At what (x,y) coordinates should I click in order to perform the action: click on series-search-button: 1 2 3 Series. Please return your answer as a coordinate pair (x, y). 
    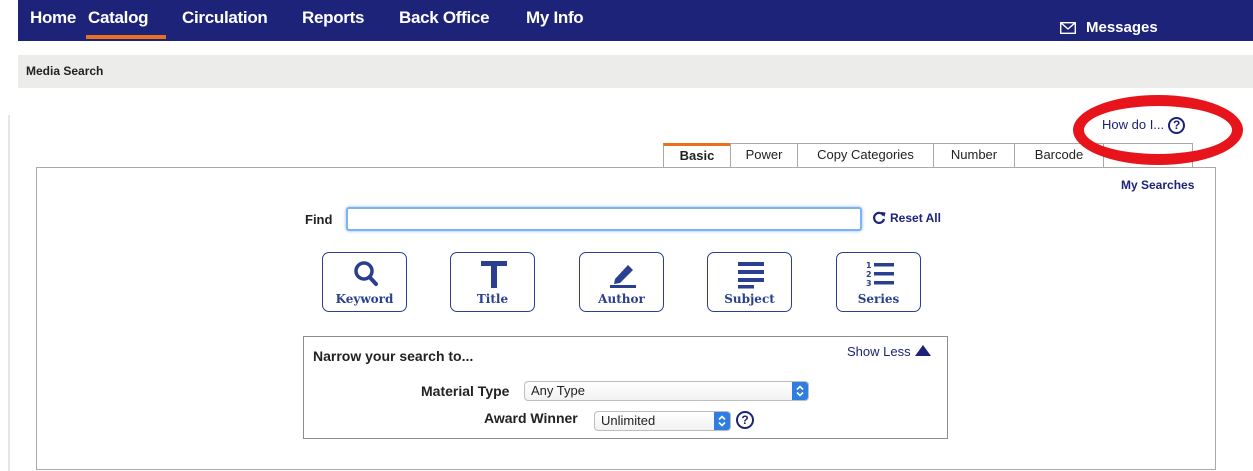
    Looking at the image, I should click on (878, 282).